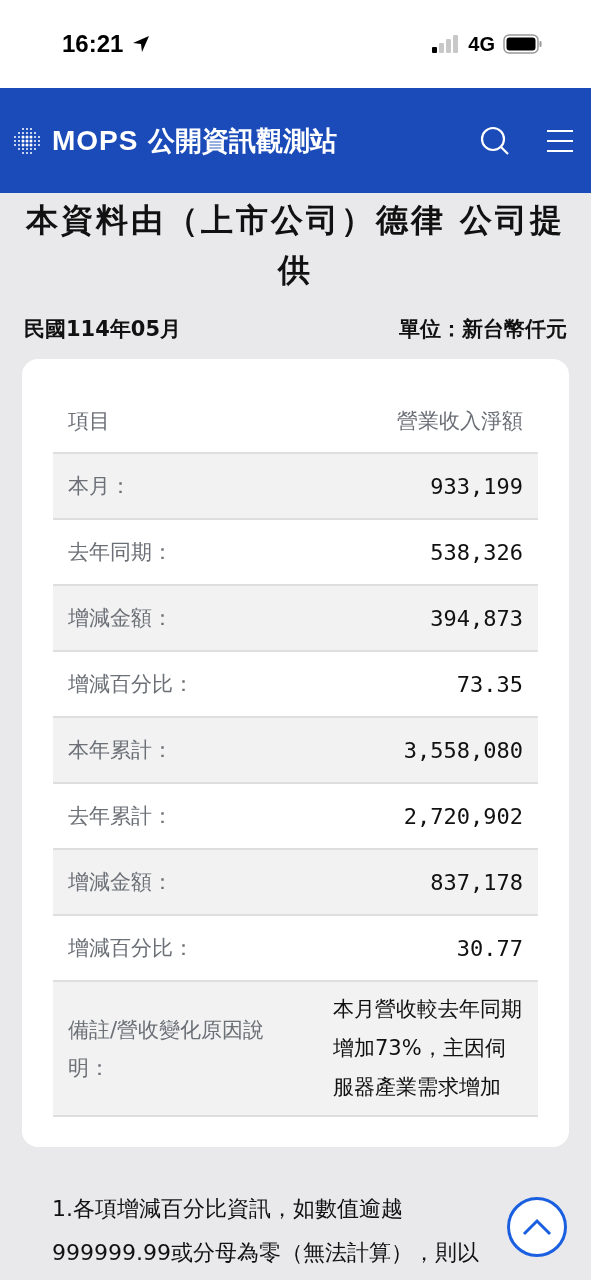  Describe the element at coordinates (295, 245) in the screenshot. I see `page-heading: 本資料由（上市公司）德律 公司提供` at that location.